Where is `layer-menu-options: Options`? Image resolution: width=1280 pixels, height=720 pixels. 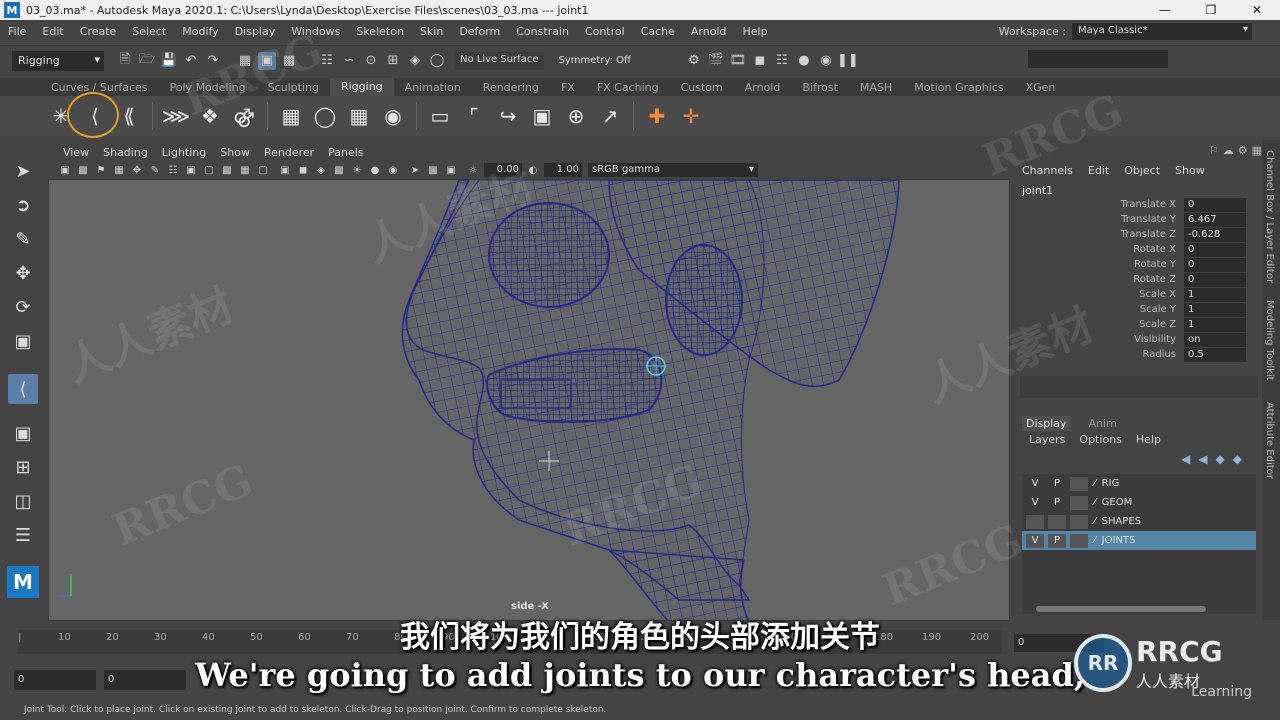 layer-menu-options: Options is located at coordinates (1100, 439).